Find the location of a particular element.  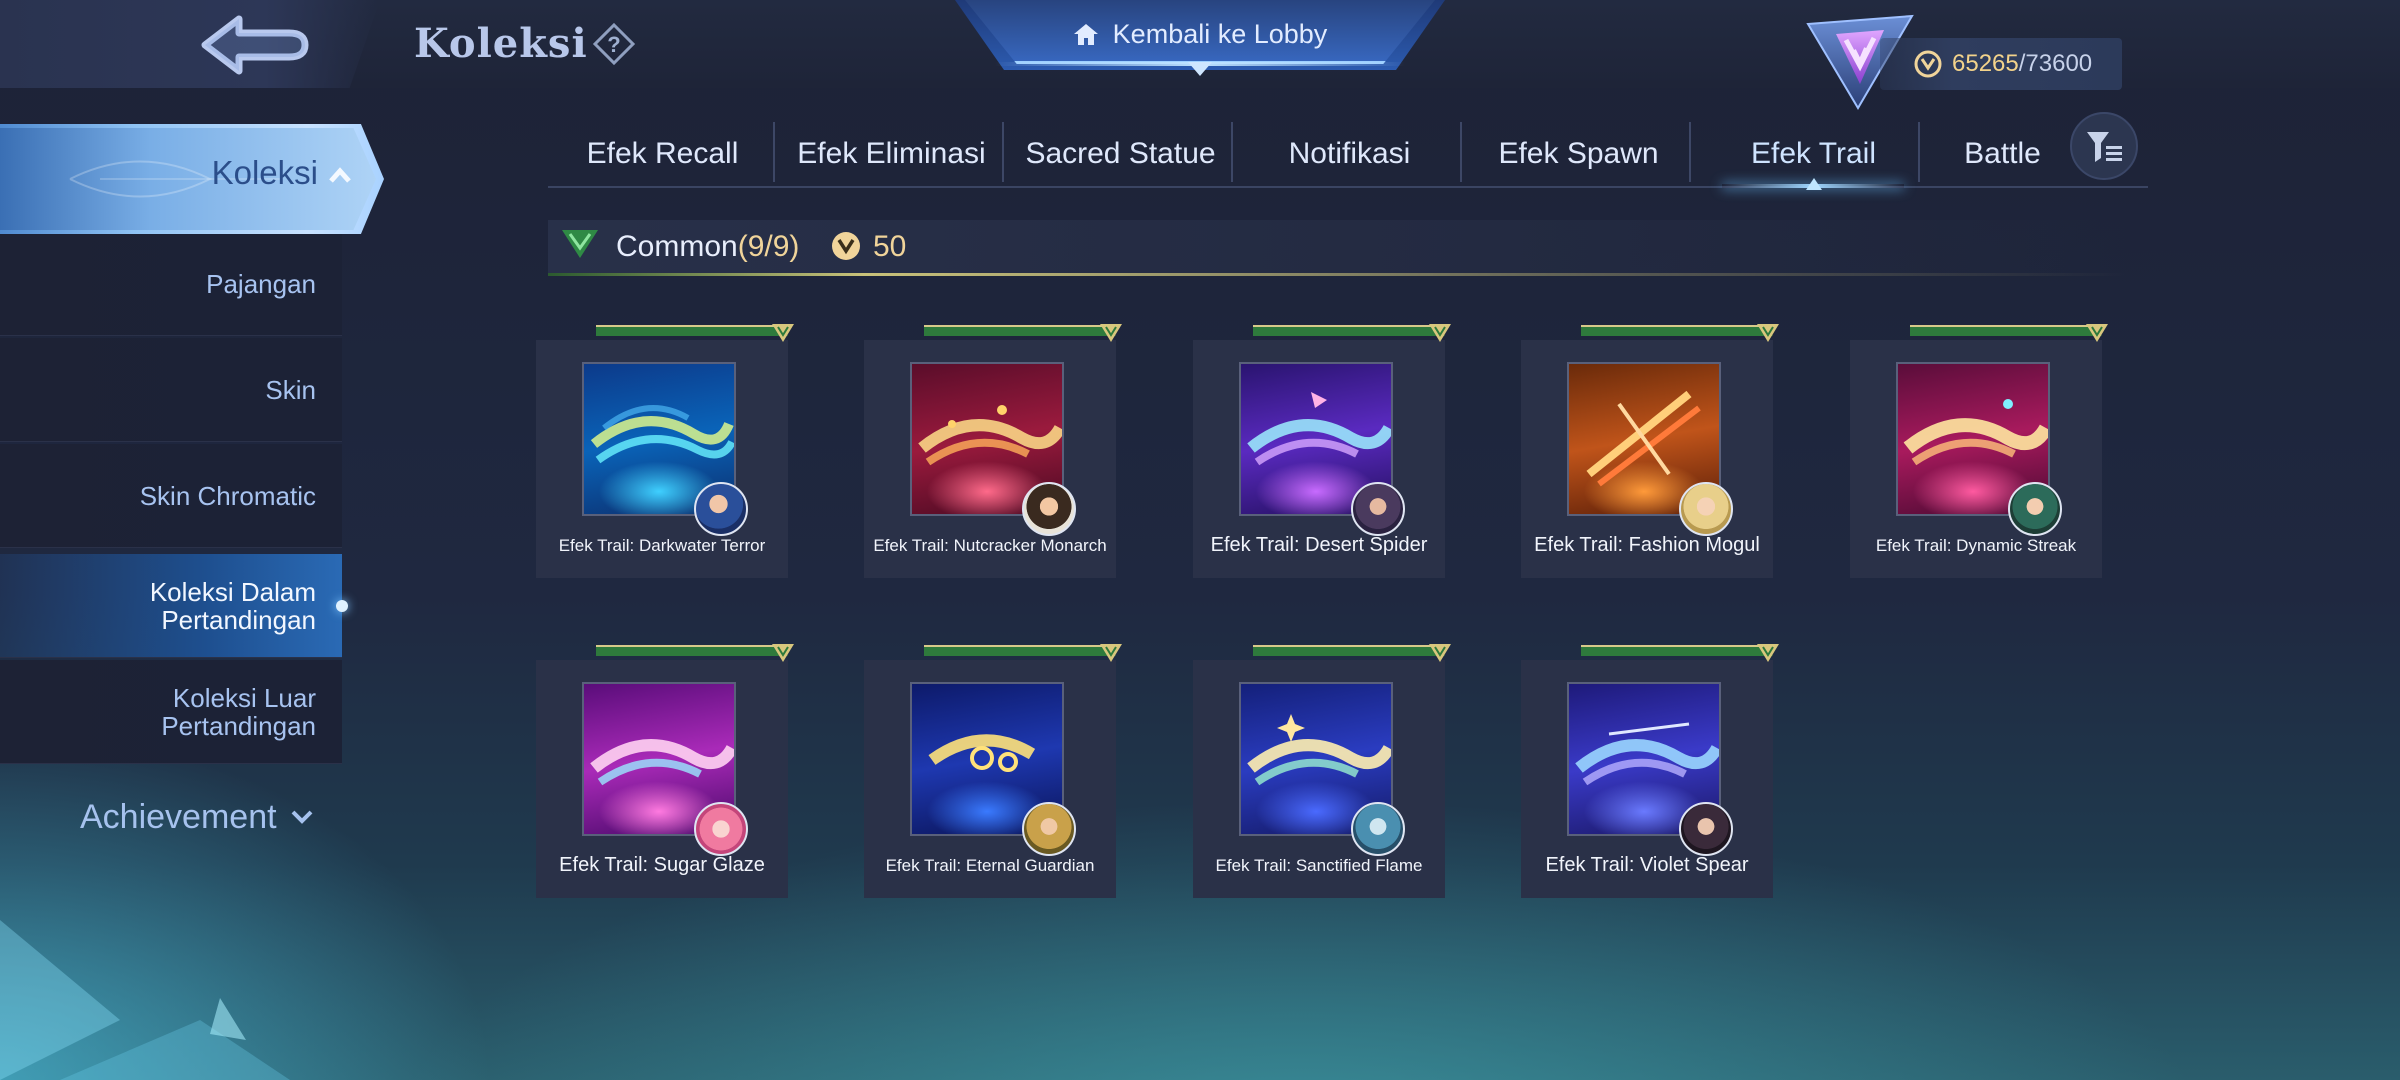

sidebar-item-skin: Skin is located at coordinates (171, 390).